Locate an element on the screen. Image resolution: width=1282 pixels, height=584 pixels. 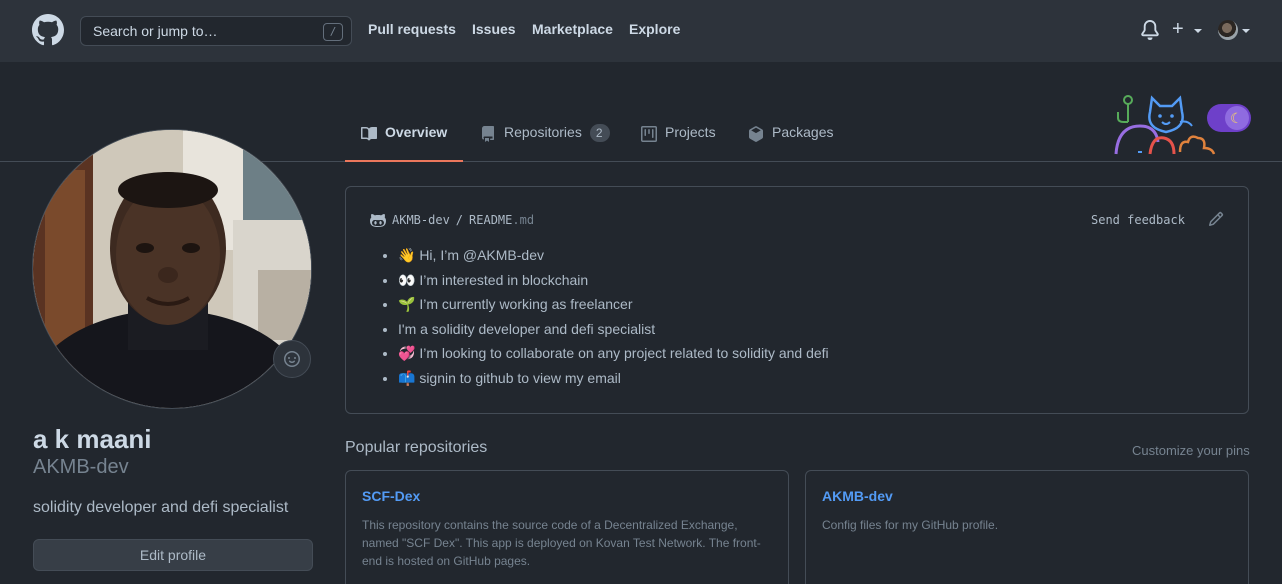
profile-bio: solidity developer and defi specialist is located at coordinates (161, 507).